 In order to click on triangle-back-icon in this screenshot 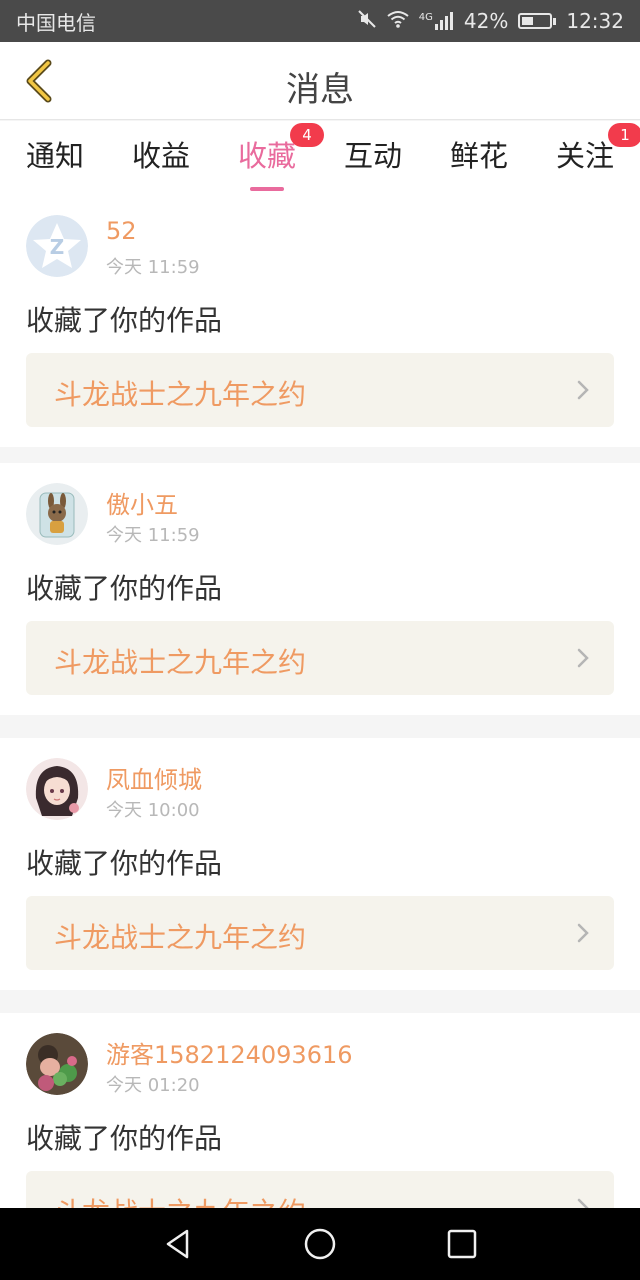, I will do `click(177, 1244)`.